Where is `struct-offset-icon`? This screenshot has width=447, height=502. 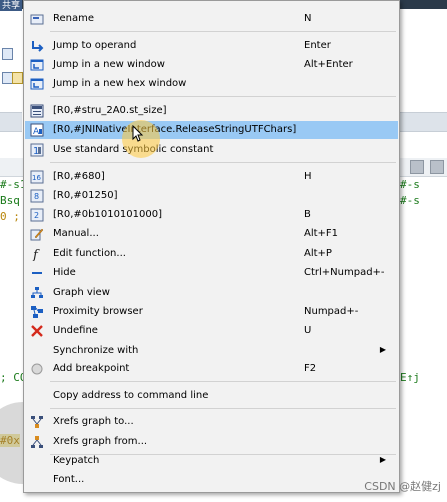 struct-offset-icon is located at coordinates (37, 111).